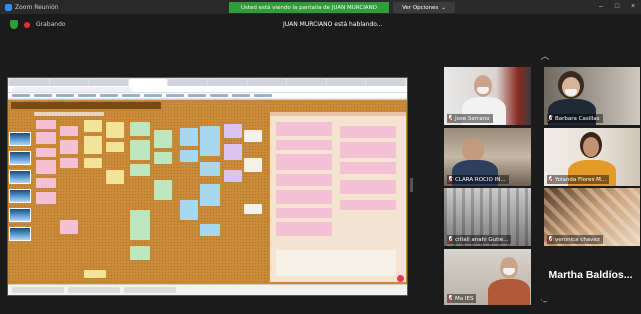 The height and width of the screenshot is (314, 641). I want to click on panel-splitter, so click(411, 185).